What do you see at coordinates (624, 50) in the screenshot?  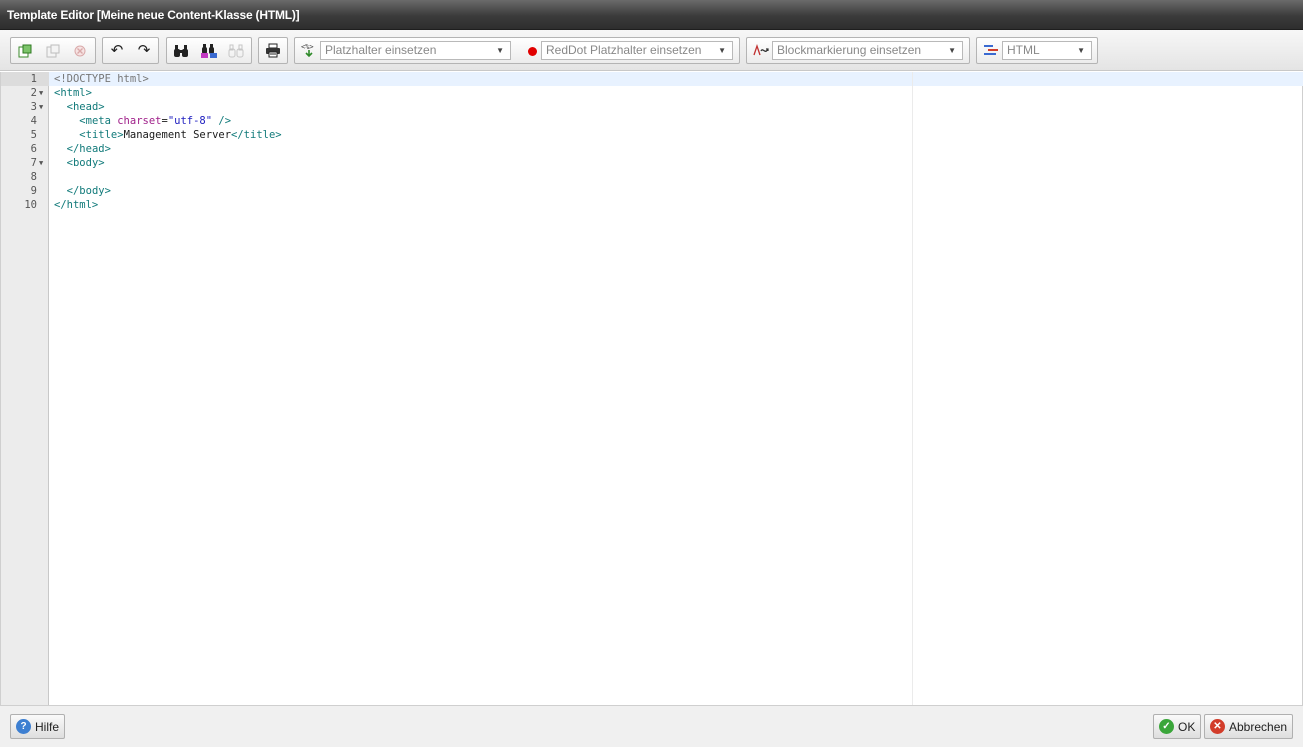 I see `reddot-select-value: RedDot Platzhalter einsetzen` at bounding box center [624, 50].